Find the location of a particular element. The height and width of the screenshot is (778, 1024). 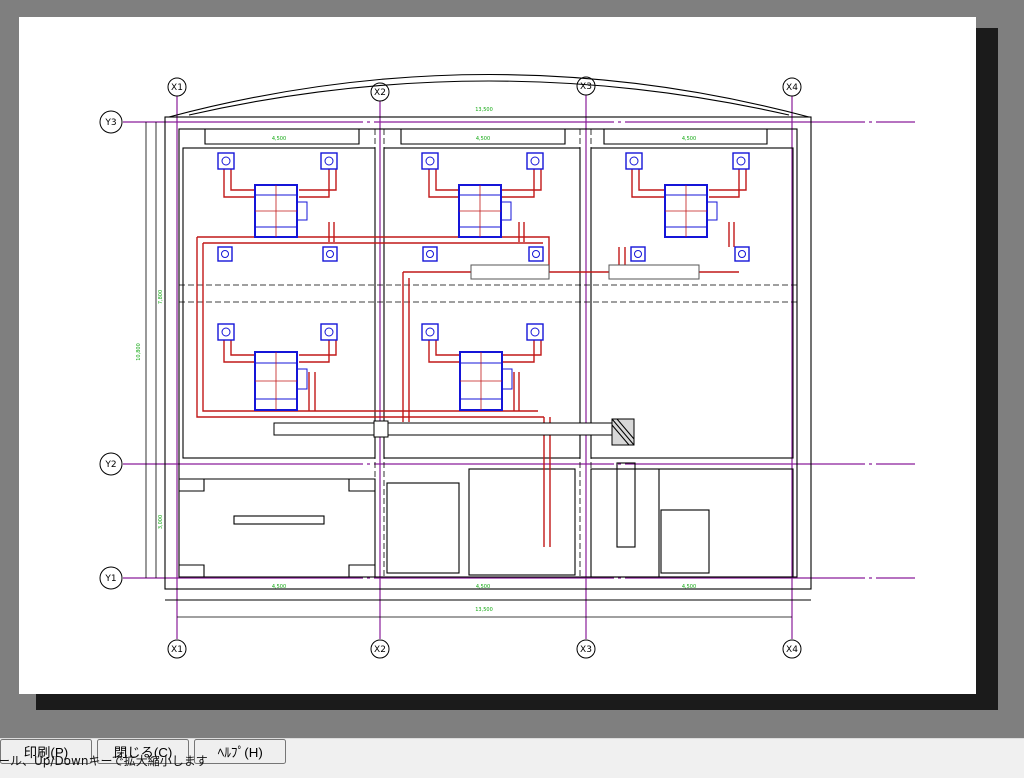

grid-label-x1-bottom: X1 is located at coordinates (177, 650).